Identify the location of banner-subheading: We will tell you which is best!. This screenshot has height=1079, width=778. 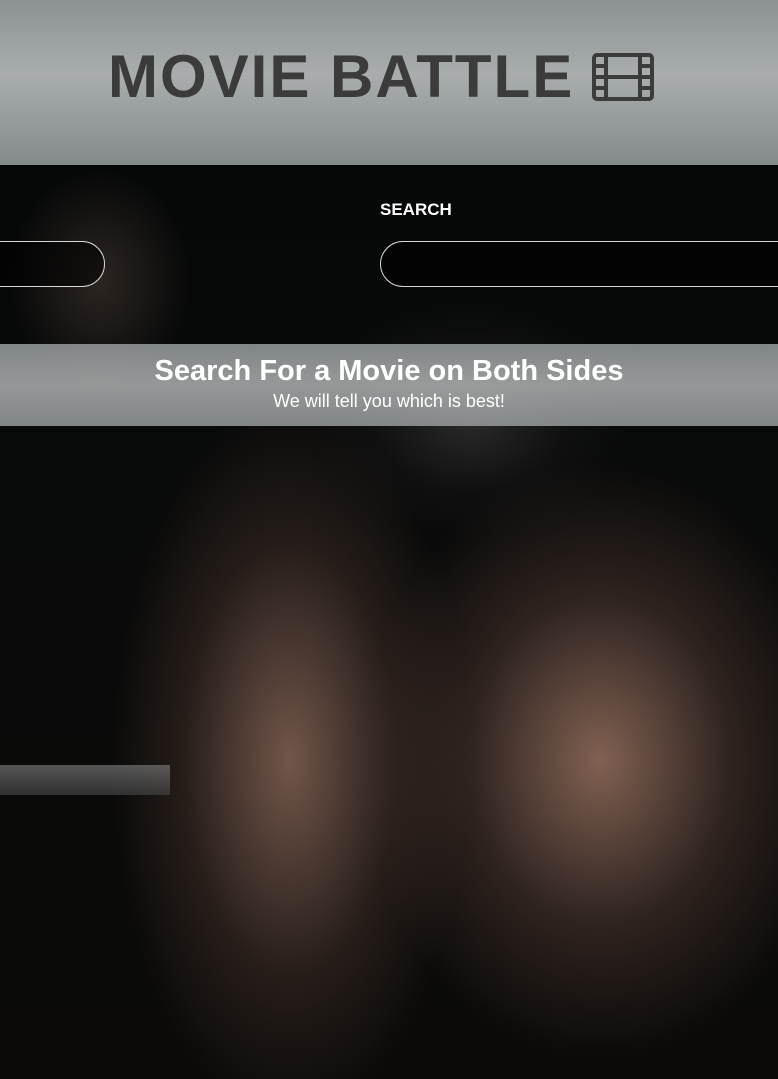
(389, 401).